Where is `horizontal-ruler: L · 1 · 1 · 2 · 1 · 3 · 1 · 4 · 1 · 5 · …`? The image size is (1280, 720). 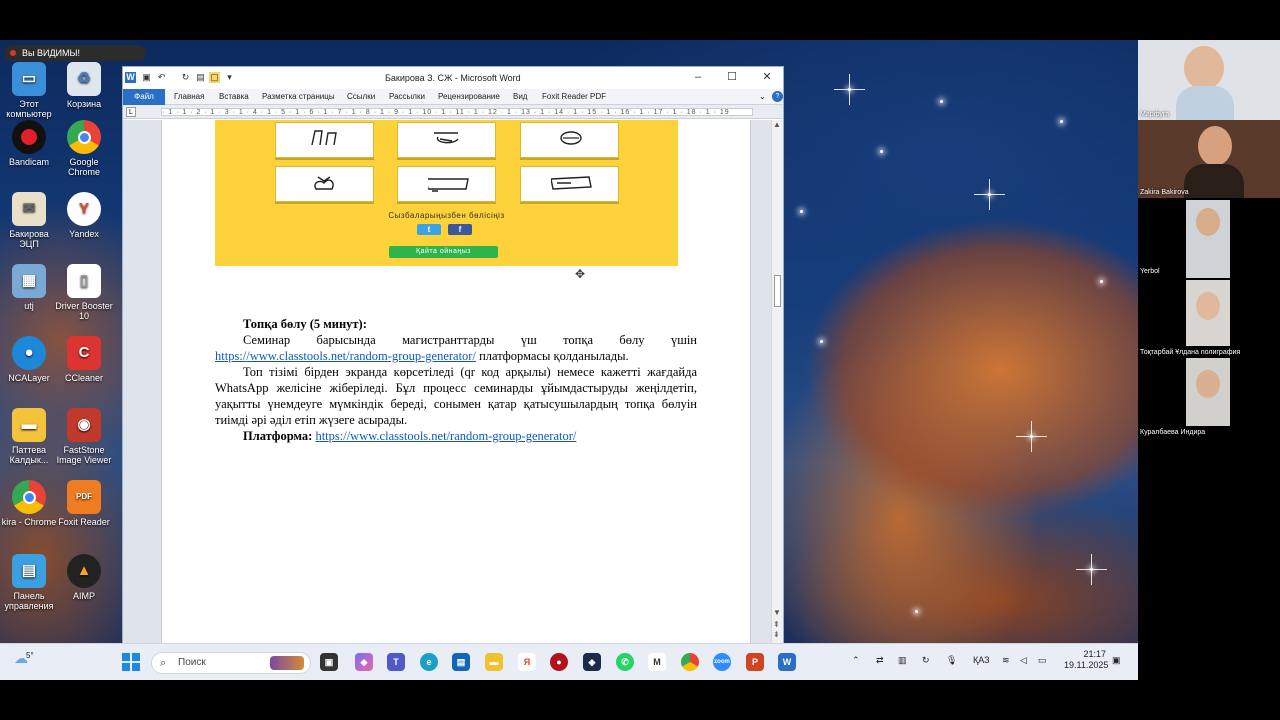
horizontal-ruler: L · 1 · 1 · 2 · 1 · 3 · 1 · 4 · 1 · 5 · … is located at coordinates (453, 112).